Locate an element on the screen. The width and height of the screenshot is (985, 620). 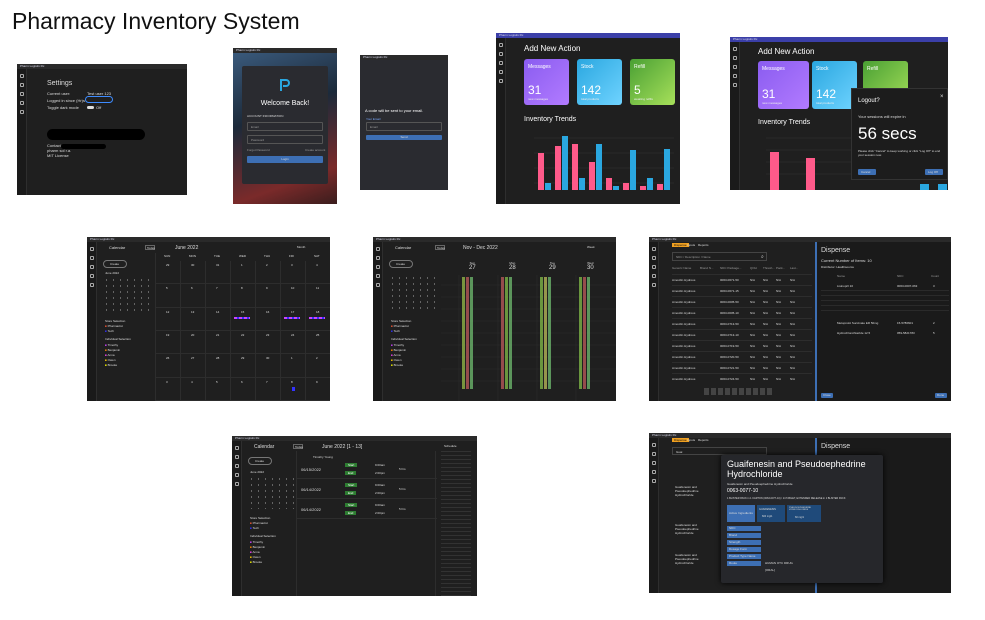
day-cell: 30 is located at coordinates (193, 273).